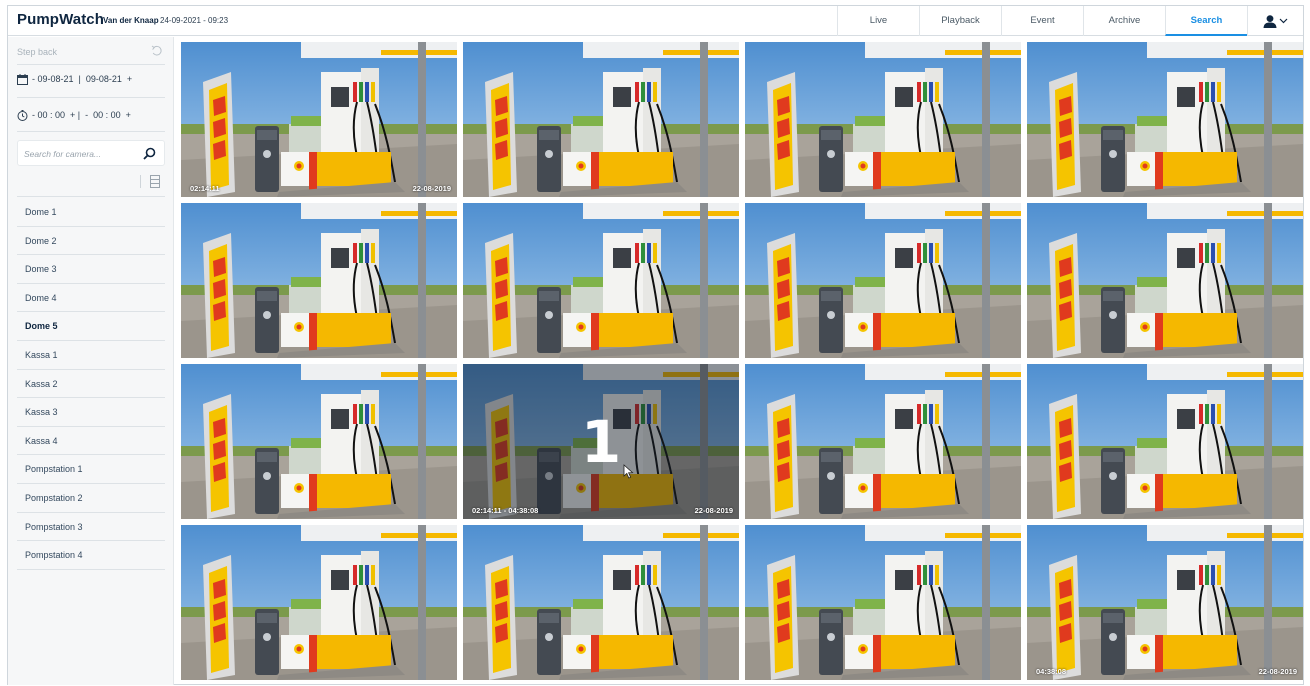  What do you see at coordinates (91, 355) in the screenshot?
I see `camera-item-kassa-1: Kassa 1` at bounding box center [91, 355].